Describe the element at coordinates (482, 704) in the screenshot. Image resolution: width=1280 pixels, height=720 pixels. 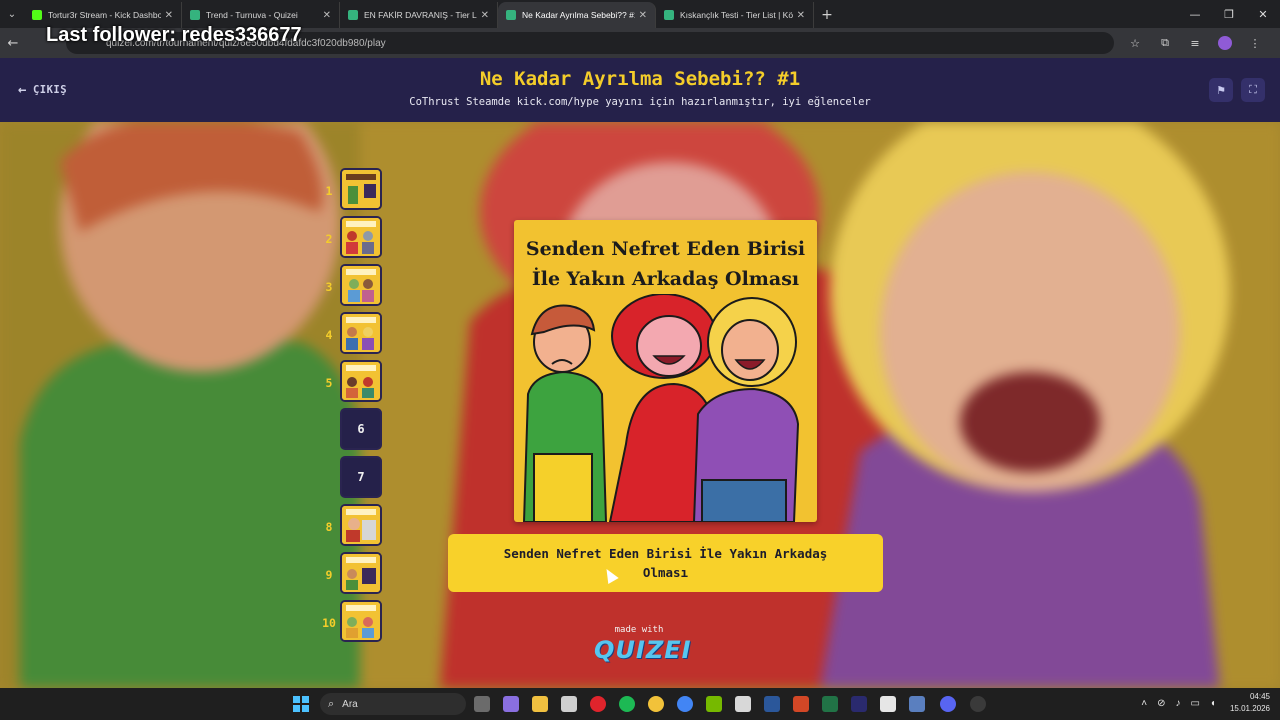
I see `task-view-icon` at that location.